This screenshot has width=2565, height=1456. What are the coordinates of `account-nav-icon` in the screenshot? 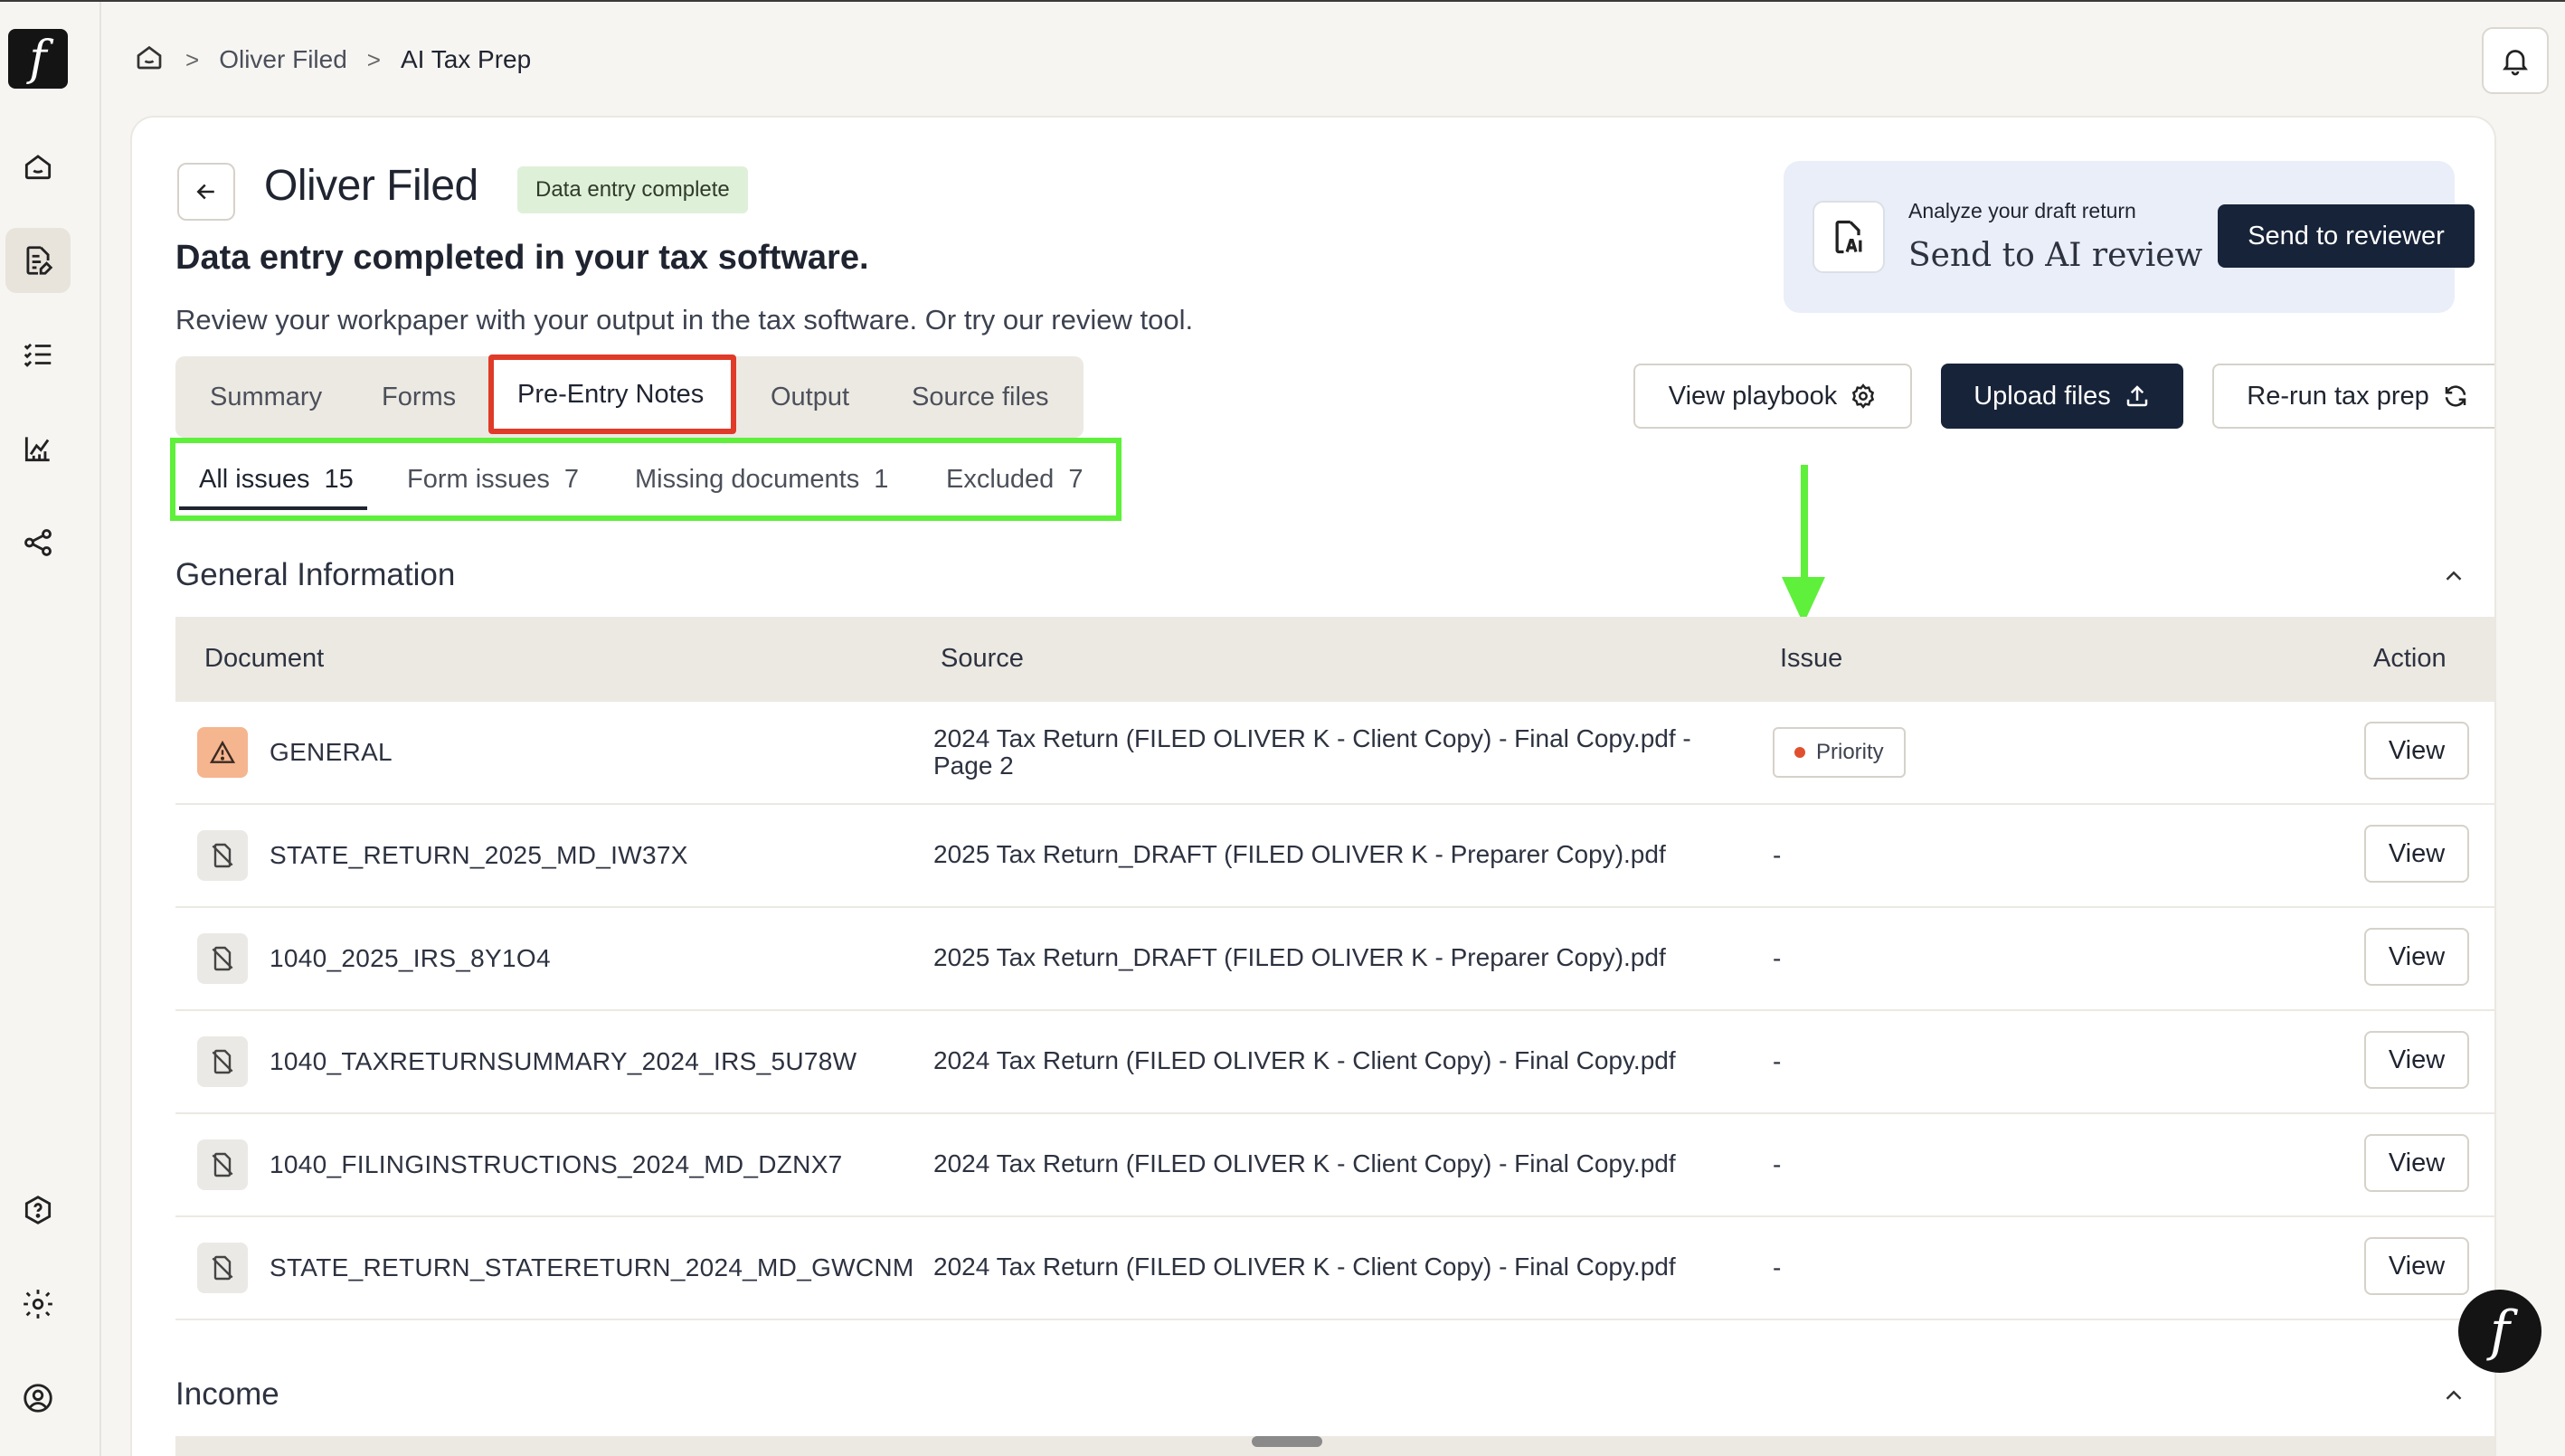 It's located at (38, 1398).